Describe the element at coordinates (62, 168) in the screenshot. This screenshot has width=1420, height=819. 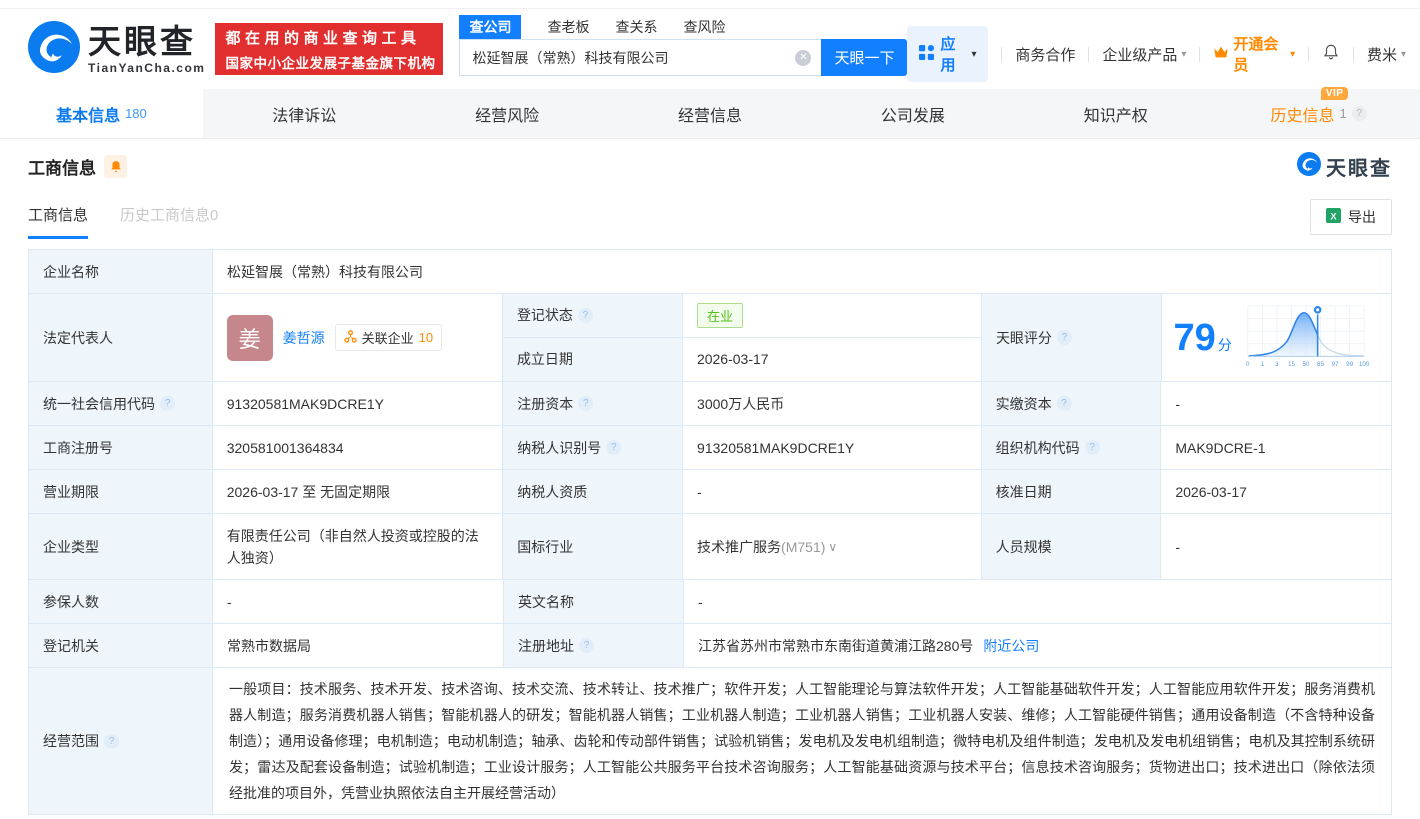
I see `section-title: 工商信息` at that location.